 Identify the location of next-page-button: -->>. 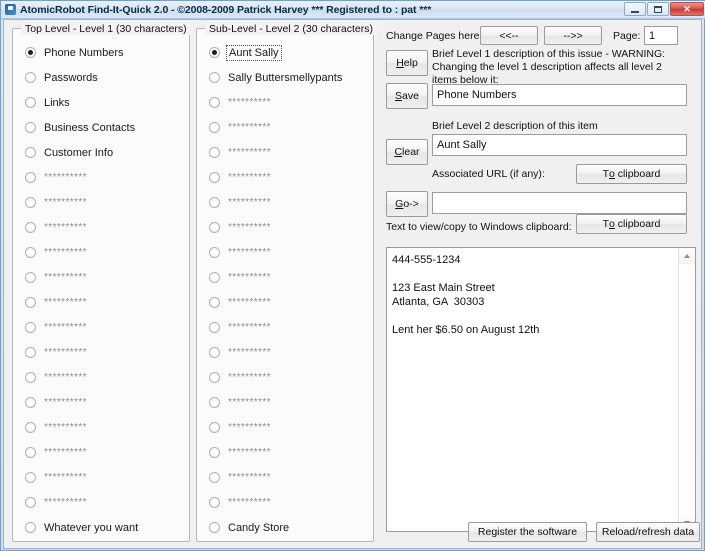
(573, 35).